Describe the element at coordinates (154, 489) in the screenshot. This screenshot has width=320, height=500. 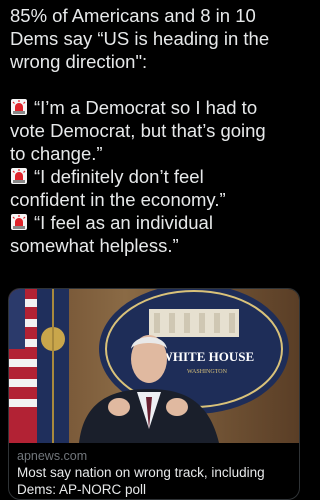
I see `card-title-line: Dems: AP-NORC poll` at that location.